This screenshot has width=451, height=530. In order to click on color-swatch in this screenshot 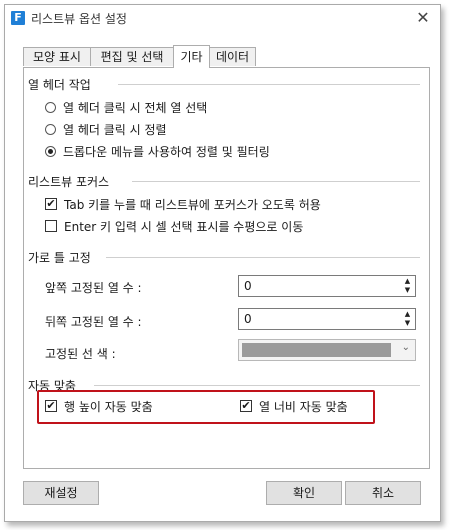, I will do `click(316, 350)`.